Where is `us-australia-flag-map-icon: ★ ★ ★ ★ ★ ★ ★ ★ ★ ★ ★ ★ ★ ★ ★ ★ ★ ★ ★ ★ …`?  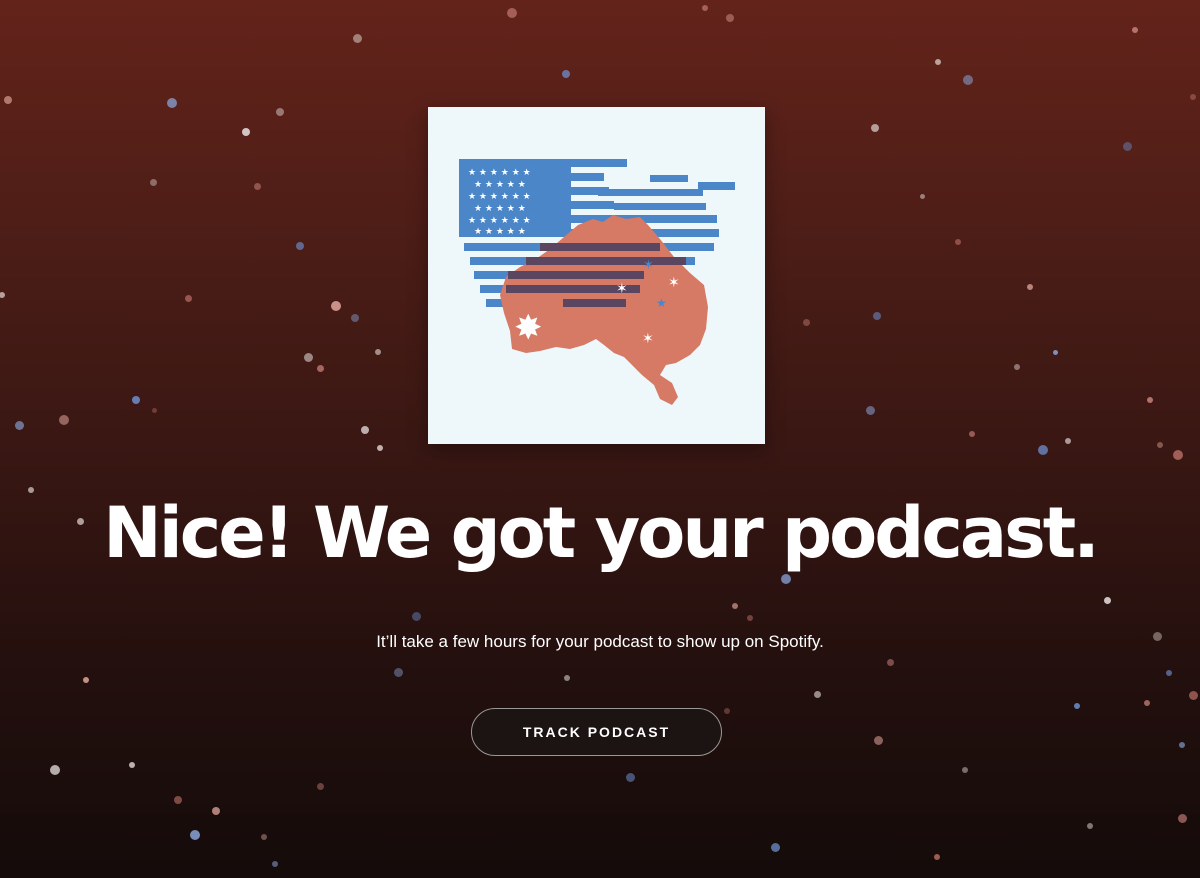 us-australia-flag-map-icon: ★ ★ ★ ★ ★ ★ ★ ★ ★ ★ ★ ★ ★ ★ ★ ★ ★ ★ ★ ★ … is located at coordinates (597, 282).